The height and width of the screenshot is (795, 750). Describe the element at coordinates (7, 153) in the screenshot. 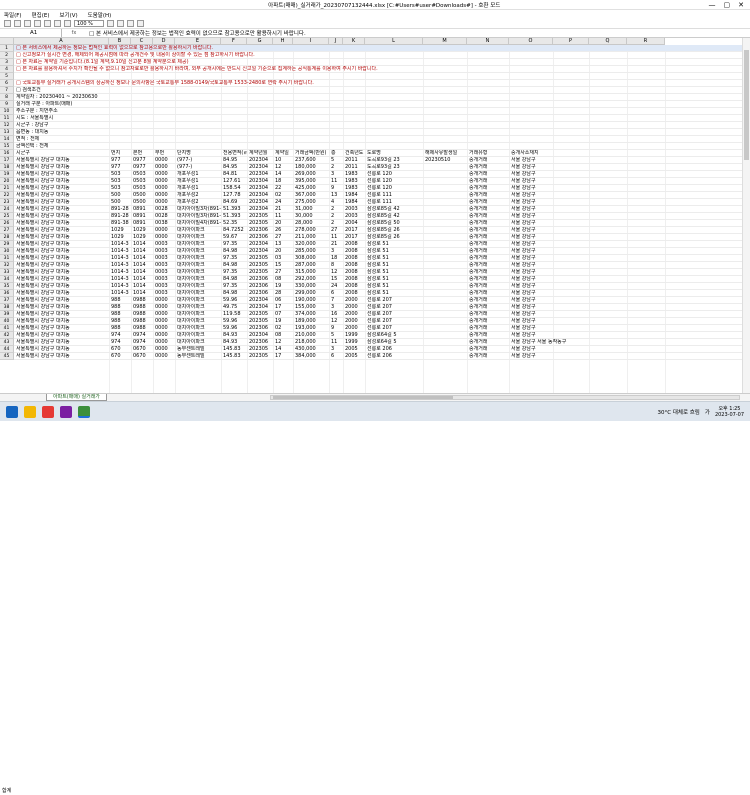

I see `row-header: 16` at that location.